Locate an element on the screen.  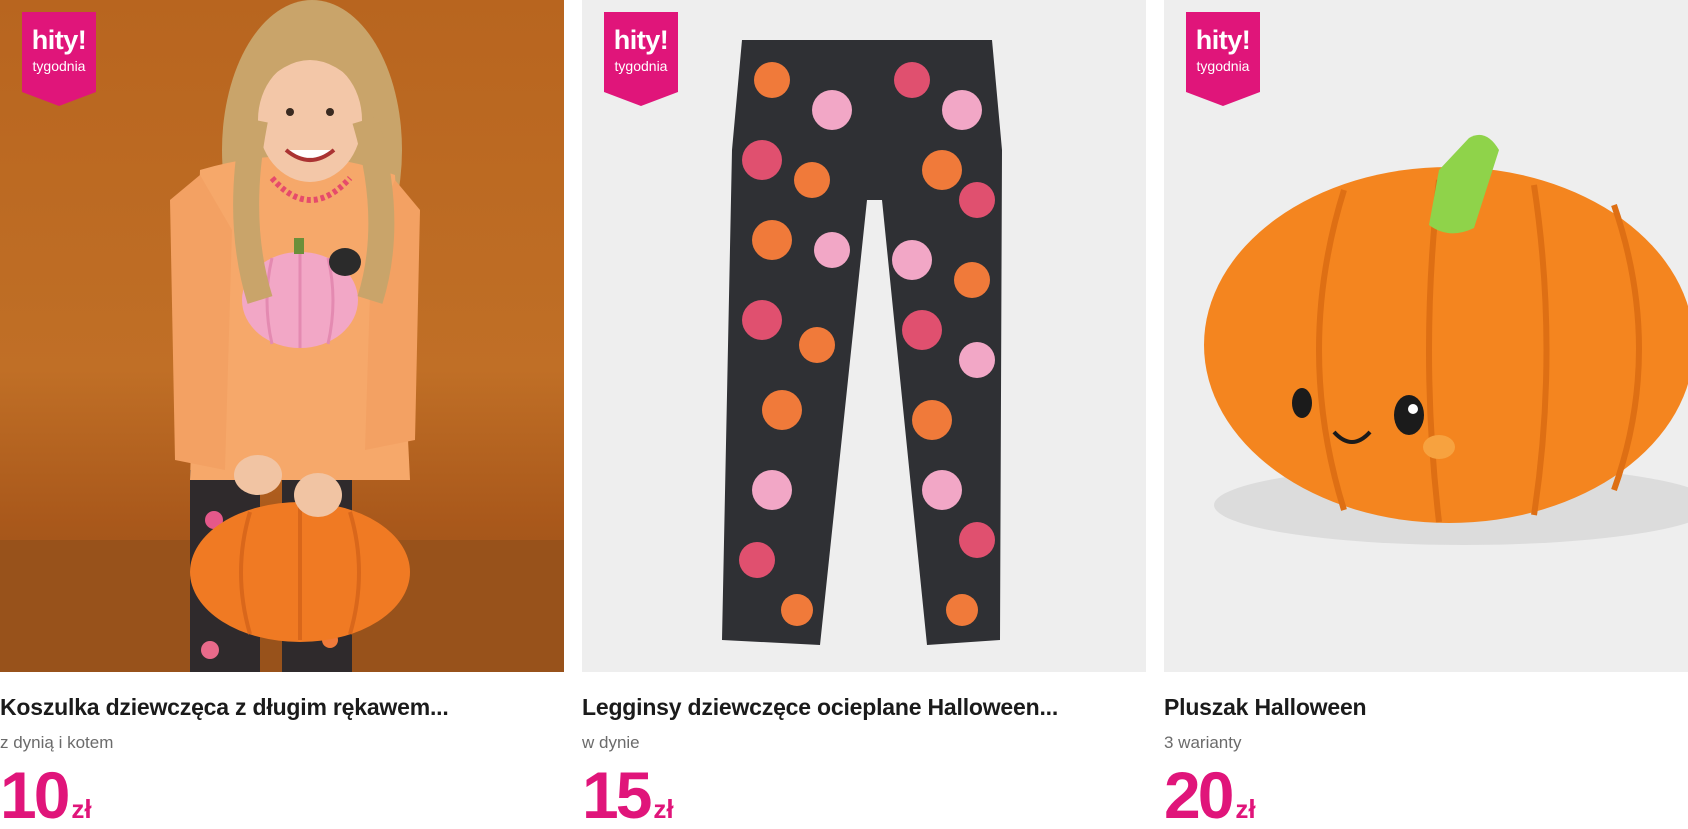
price-amount: 15 is located at coordinates (617, 793).